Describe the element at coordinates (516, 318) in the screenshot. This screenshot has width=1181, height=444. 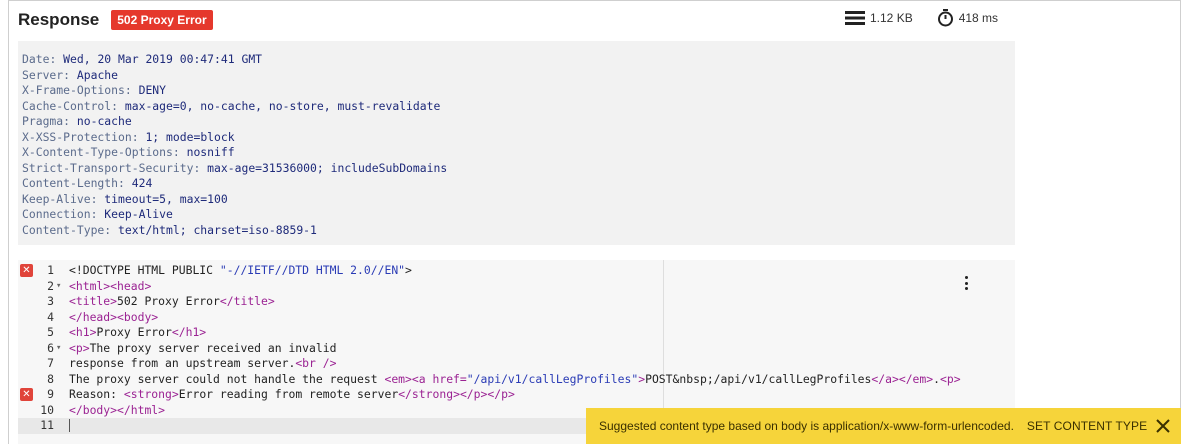
I see `code-line: 4 </head><body>` at that location.